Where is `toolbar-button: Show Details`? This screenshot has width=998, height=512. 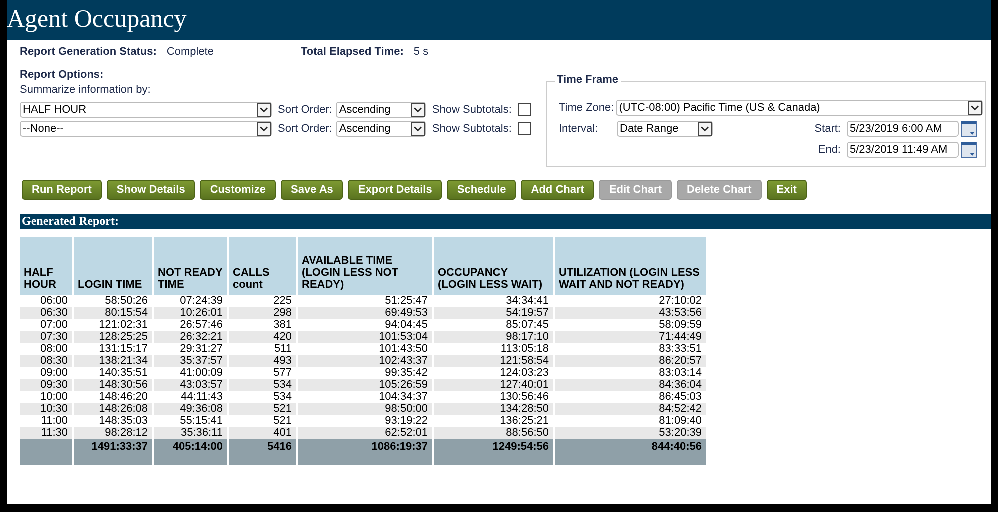
toolbar-button: Show Details is located at coordinates (151, 190).